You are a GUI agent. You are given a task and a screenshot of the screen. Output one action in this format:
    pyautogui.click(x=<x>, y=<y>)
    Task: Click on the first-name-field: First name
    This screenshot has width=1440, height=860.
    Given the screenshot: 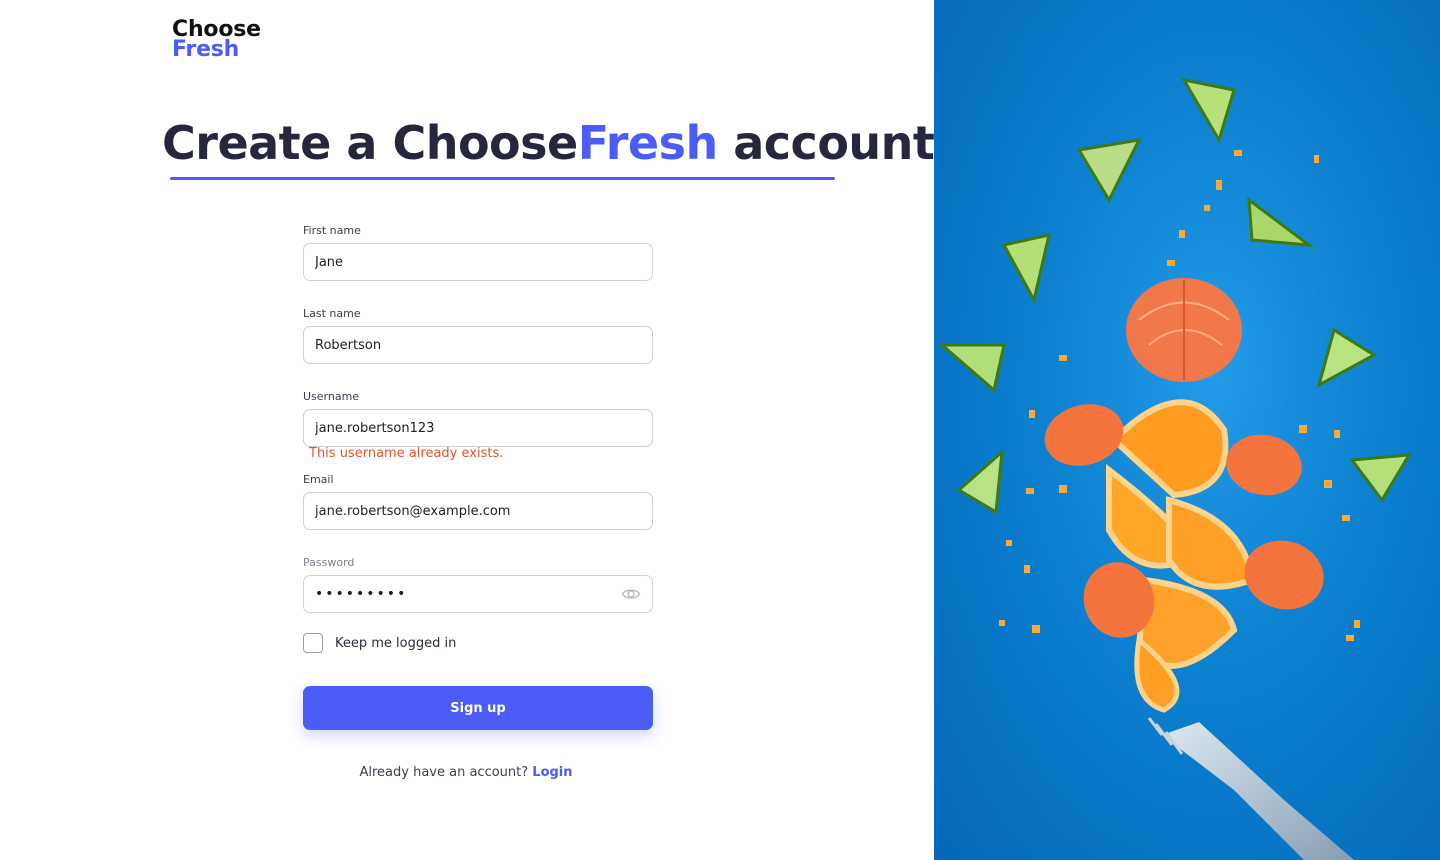 What is the action you would take?
    pyautogui.click(x=478, y=265)
    